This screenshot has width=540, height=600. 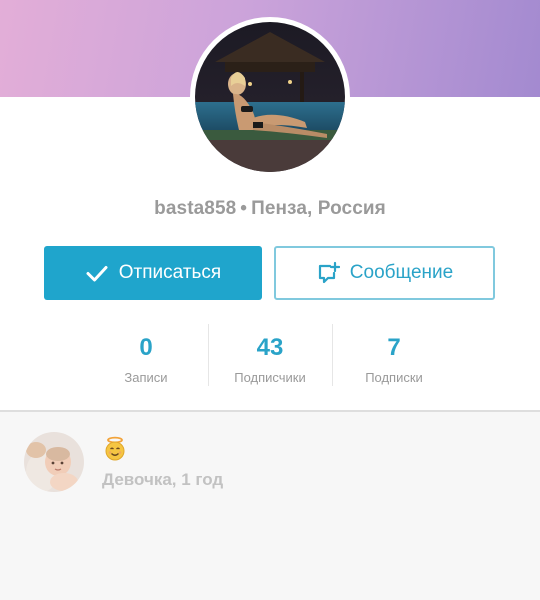 What do you see at coordinates (401, 272) in the screenshot?
I see `message-label: Сообщение` at bounding box center [401, 272].